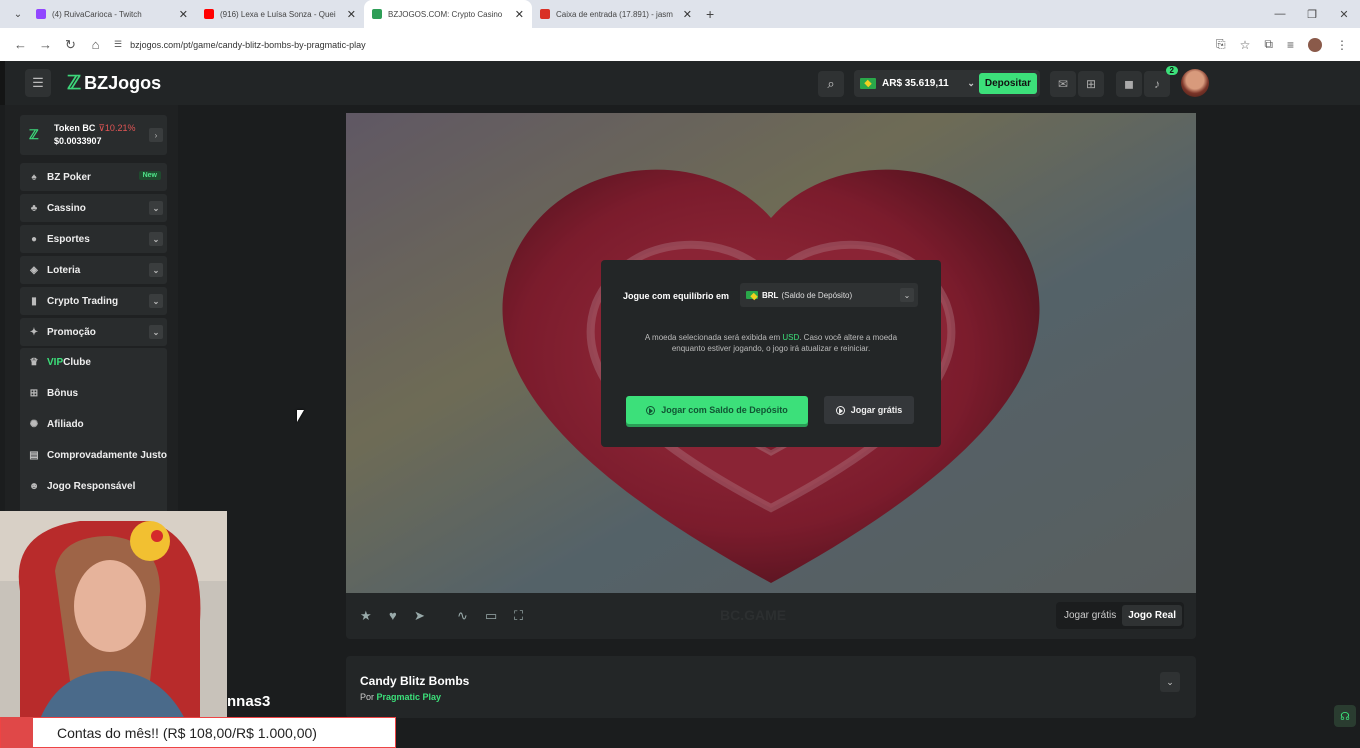  I want to click on fair-icon: ▤, so click(34, 455).